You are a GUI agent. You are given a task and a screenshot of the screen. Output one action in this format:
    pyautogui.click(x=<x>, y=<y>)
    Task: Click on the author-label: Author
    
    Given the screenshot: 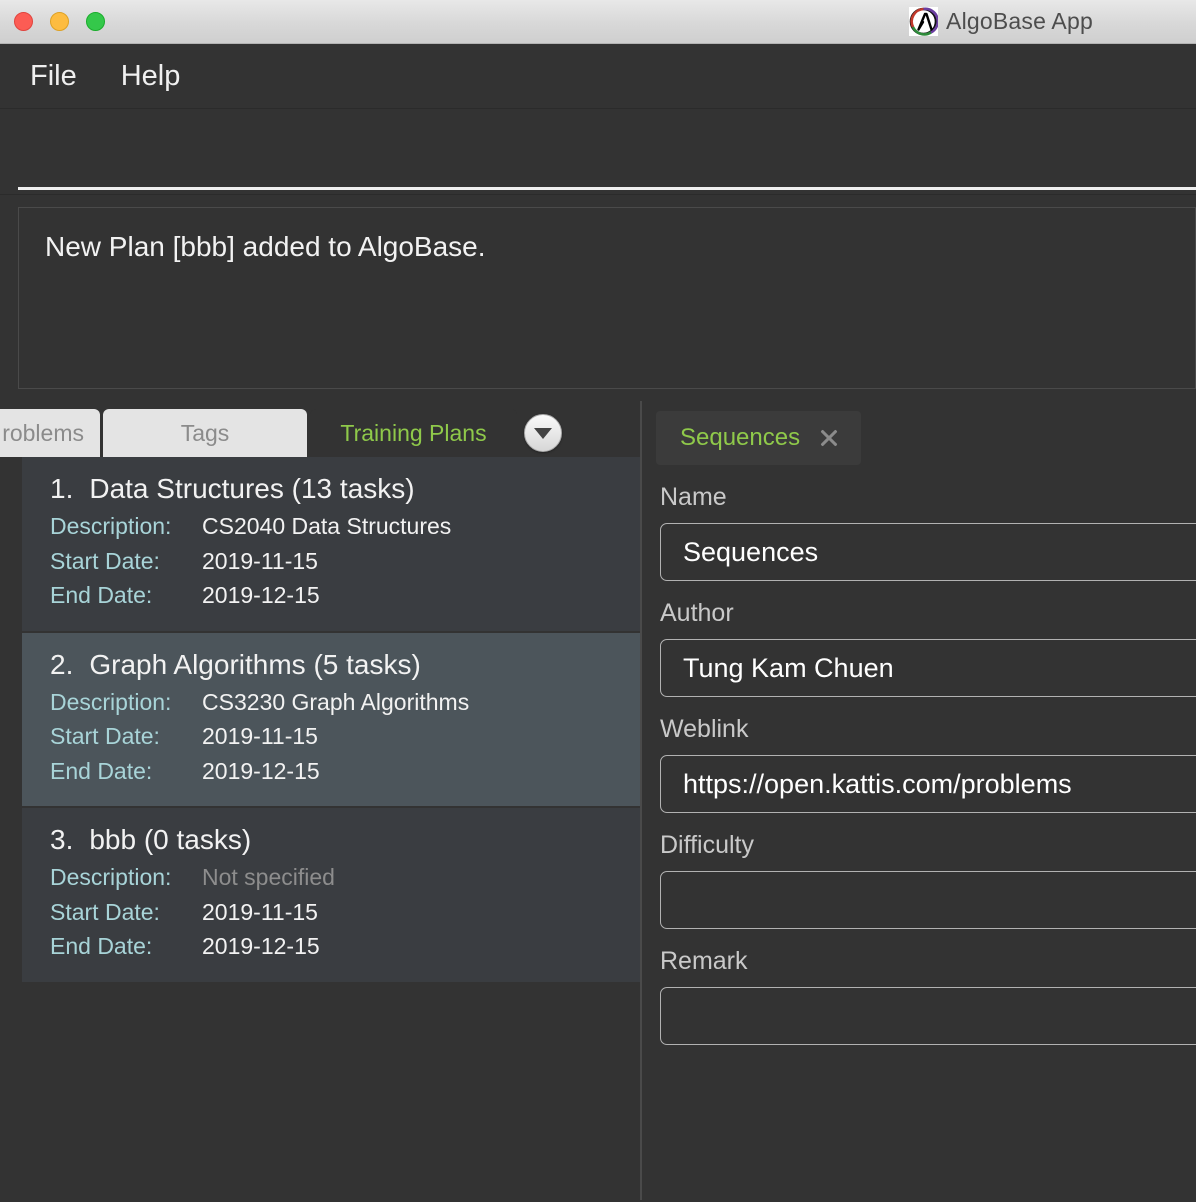 What is the action you would take?
    pyautogui.click(x=697, y=613)
    